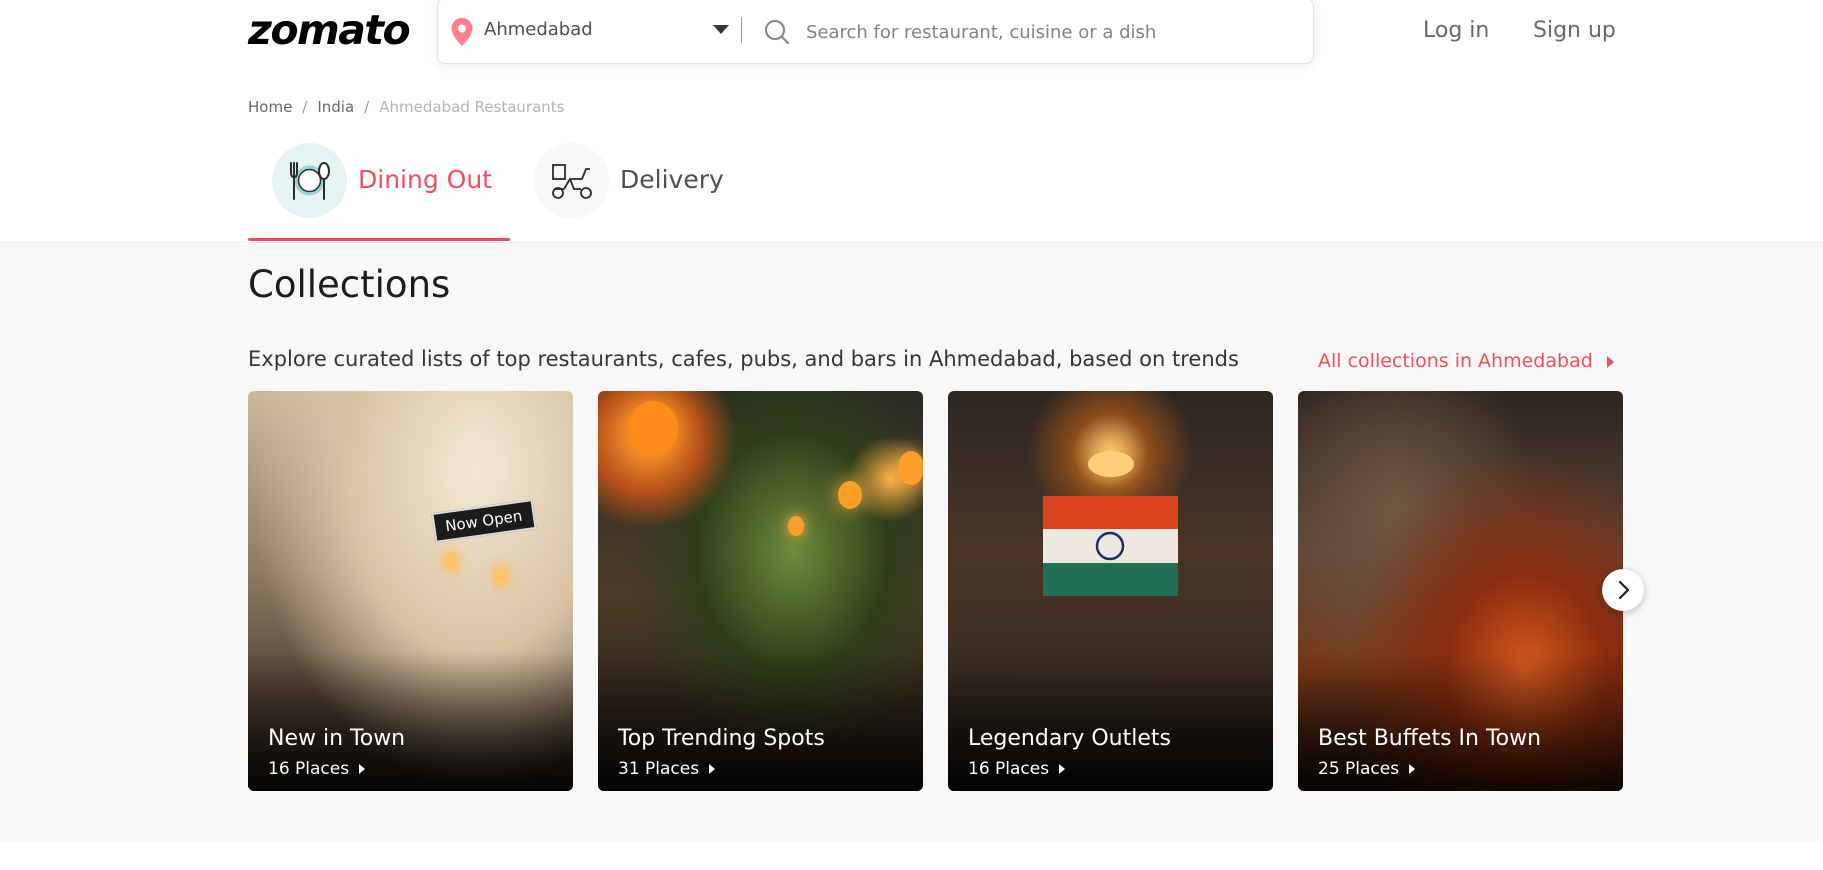 This screenshot has width=1823, height=870. Describe the element at coordinates (1456, 30) in the screenshot. I see `login-link: Log in` at that location.